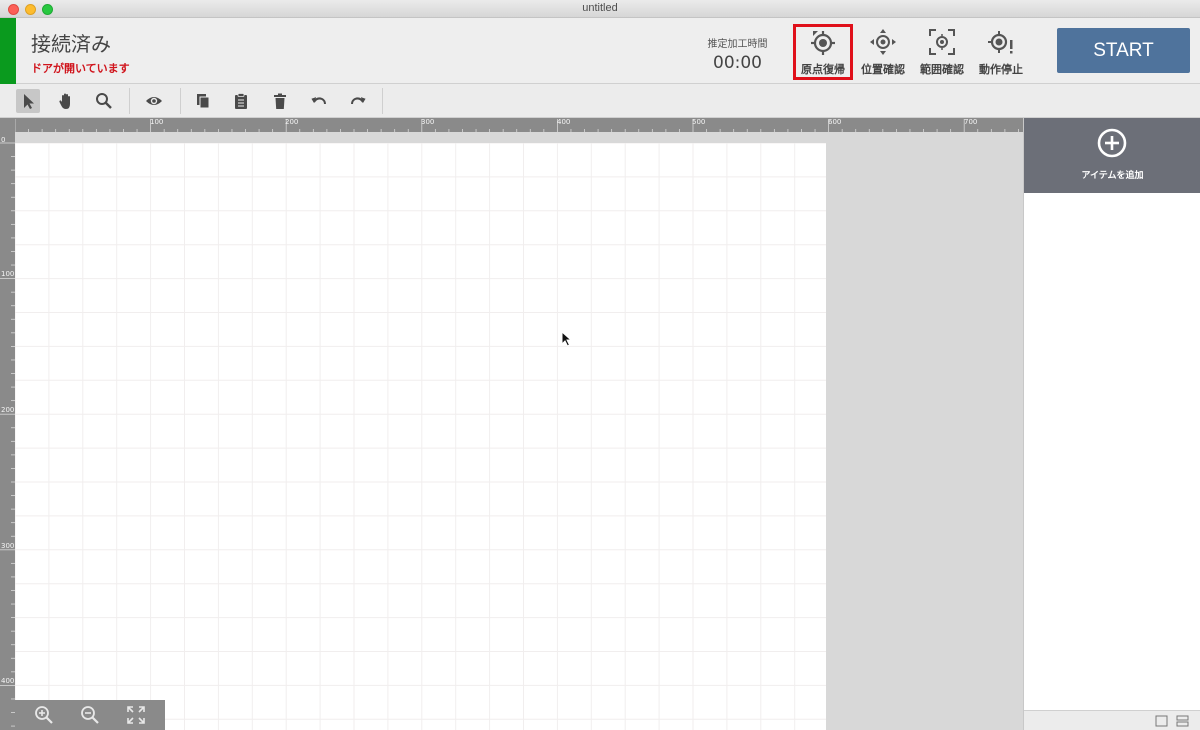 This screenshot has height=730, width=1200. What do you see at coordinates (971, 122) in the screenshot?
I see `ruler-label: 700` at bounding box center [971, 122].